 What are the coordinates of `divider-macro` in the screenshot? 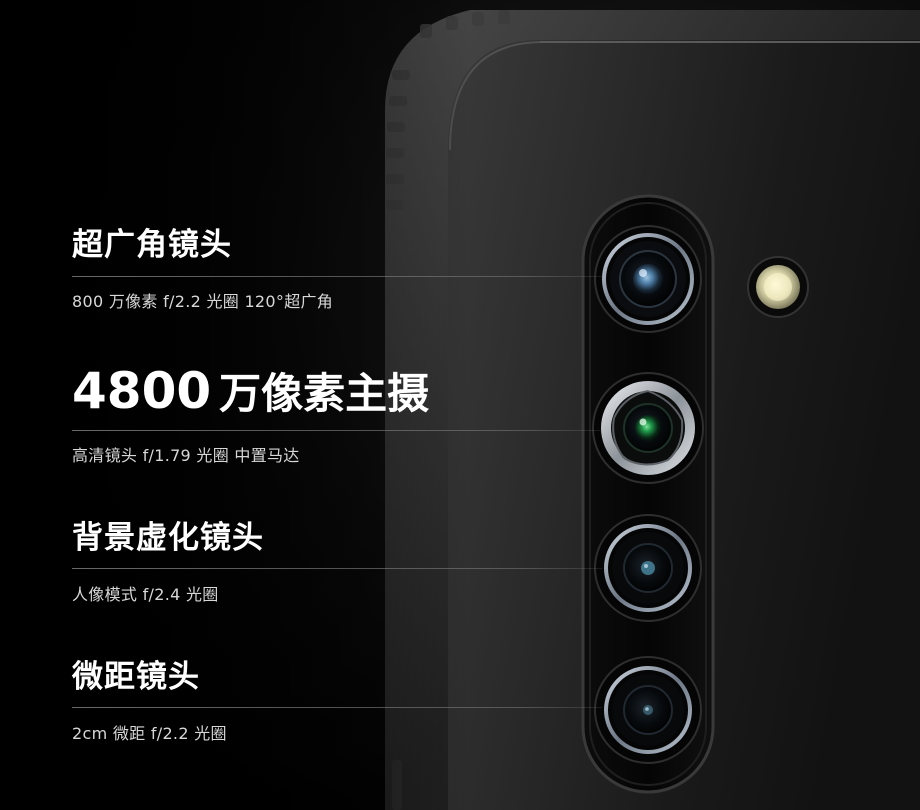 It's located at (337, 707).